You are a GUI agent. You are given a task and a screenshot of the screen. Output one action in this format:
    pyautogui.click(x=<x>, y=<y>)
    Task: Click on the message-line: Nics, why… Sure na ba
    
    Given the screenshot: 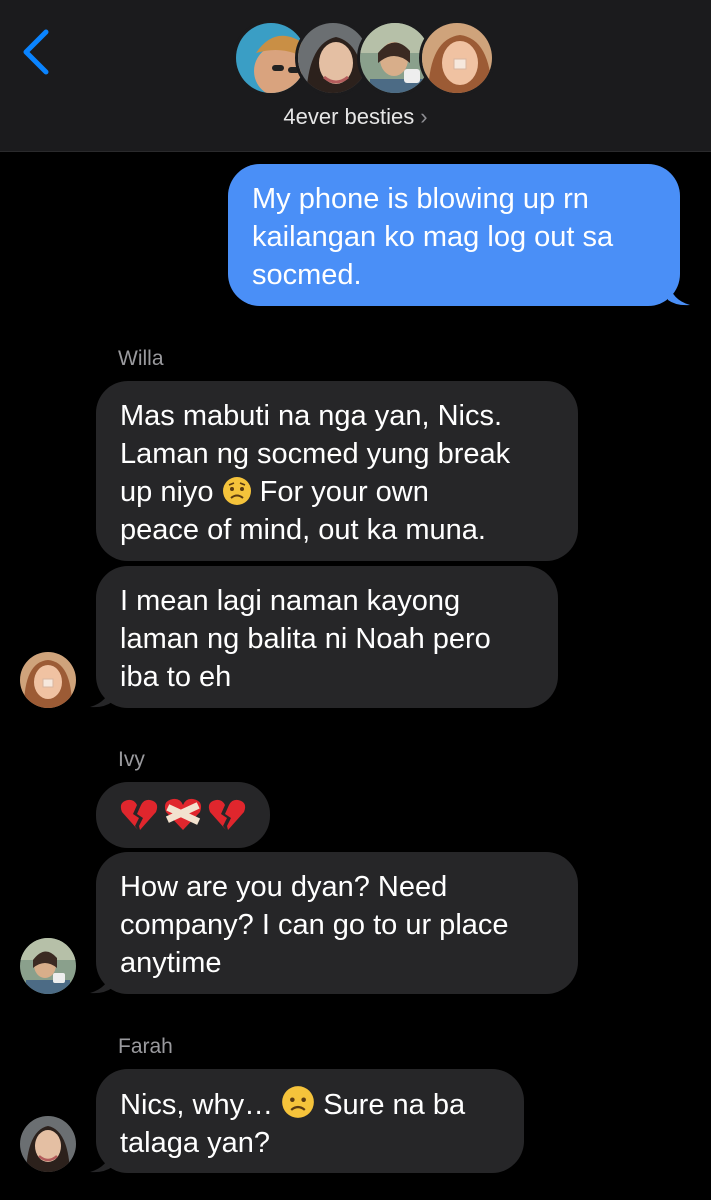 What is the action you would take?
    pyautogui.click(x=310, y=1104)
    